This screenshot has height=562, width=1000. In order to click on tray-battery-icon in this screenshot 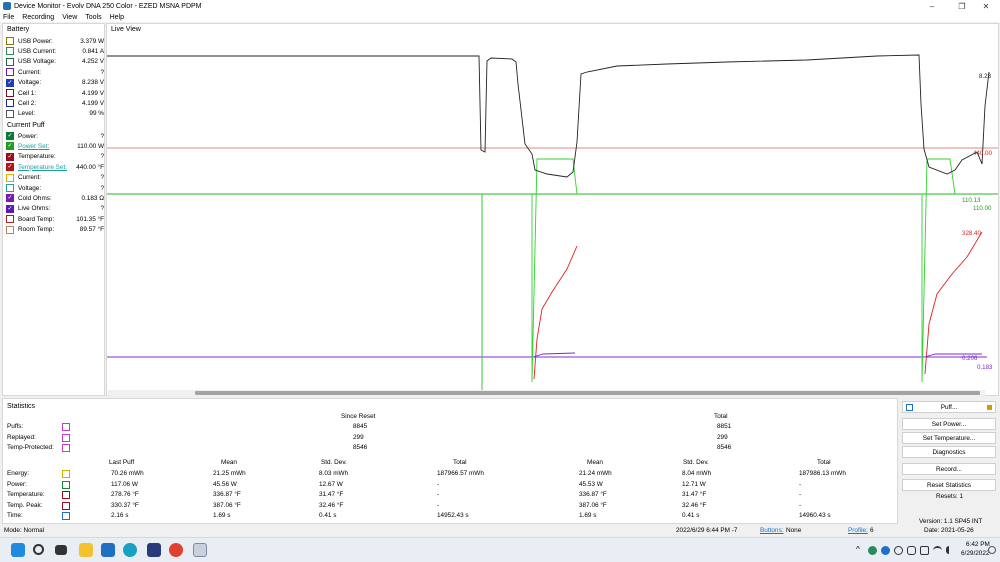, I will do `click(924, 550)`.